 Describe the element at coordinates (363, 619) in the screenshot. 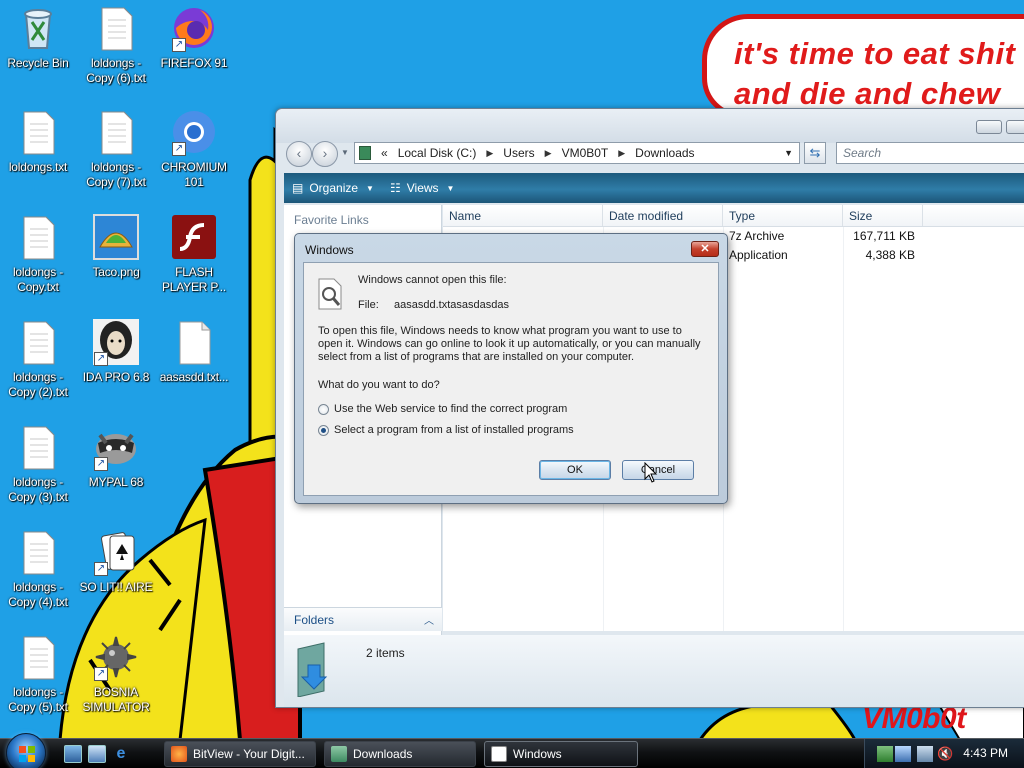

I see `folders-toggle: Folders ︿` at that location.